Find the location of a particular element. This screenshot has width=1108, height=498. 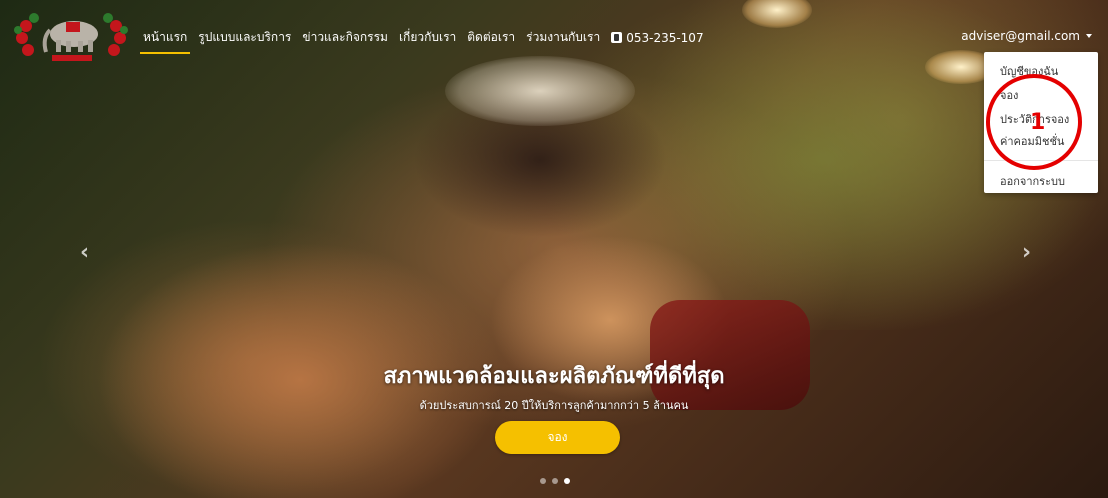

user-menu-toggle: adviser@gmail.com is located at coordinates (1026, 36).